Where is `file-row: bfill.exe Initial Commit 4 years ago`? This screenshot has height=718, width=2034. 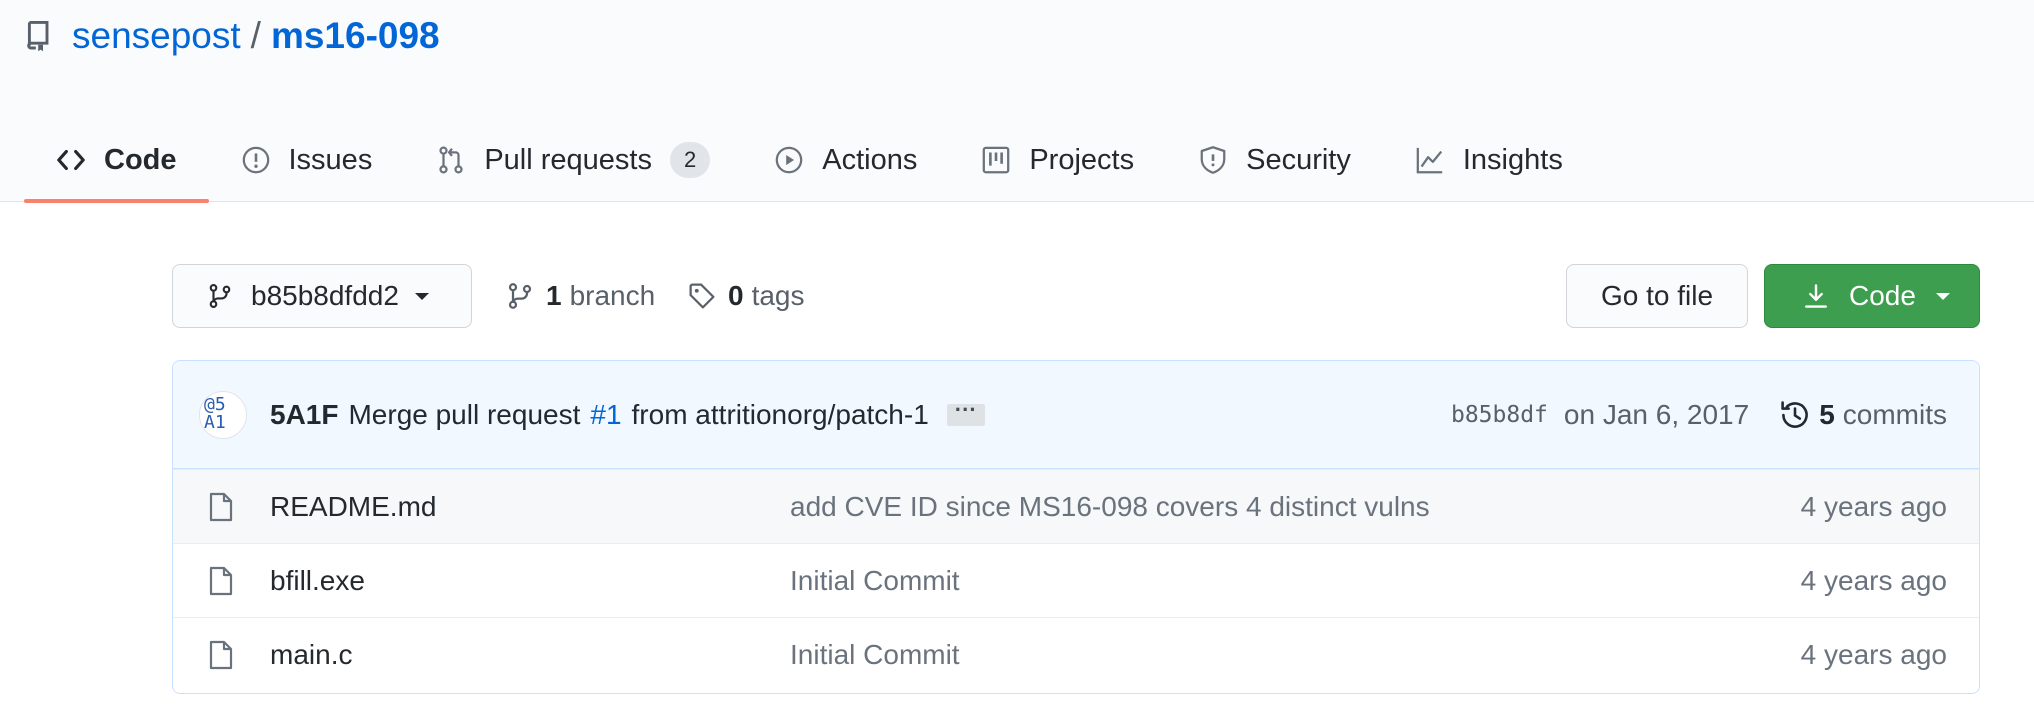
file-row: bfill.exe Initial Commit 4 years ago is located at coordinates (1076, 580).